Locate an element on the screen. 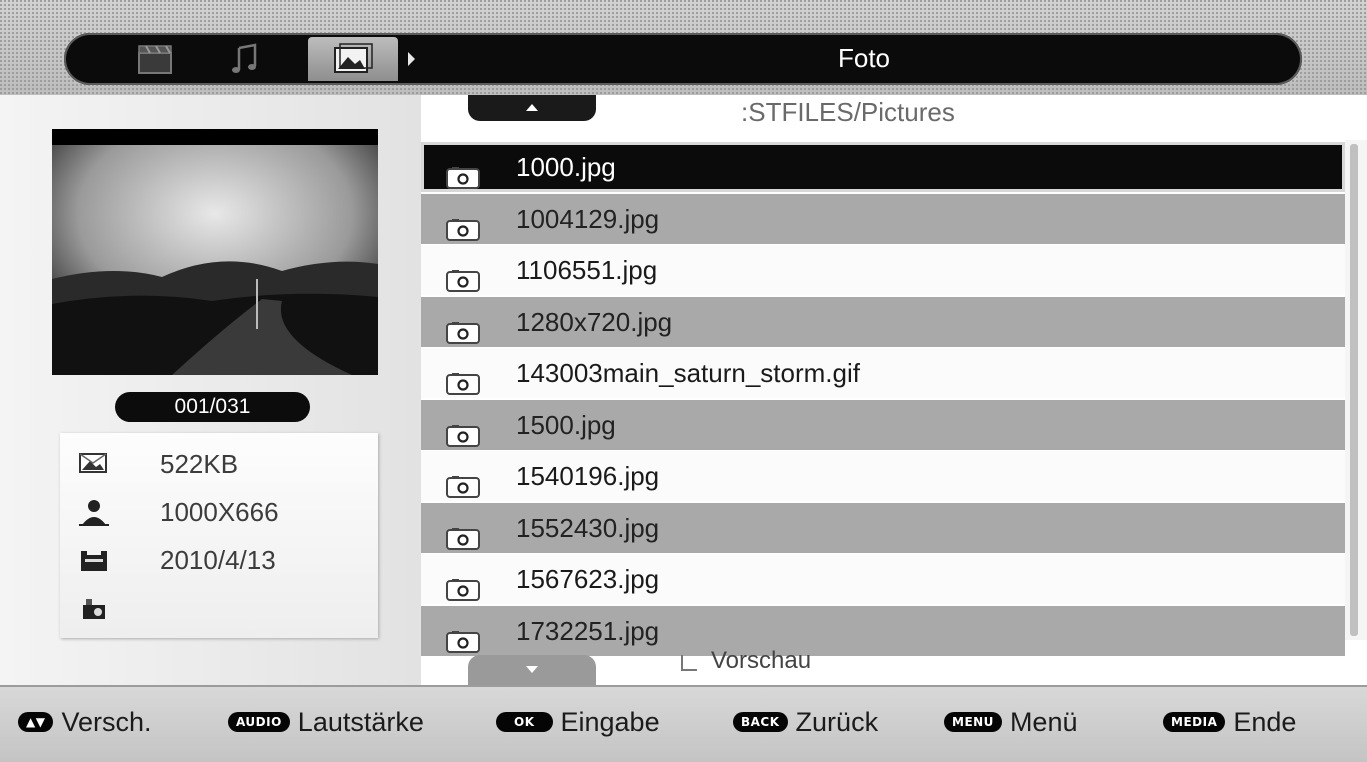  top-strip: Foto is located at coordinates (683, 47).